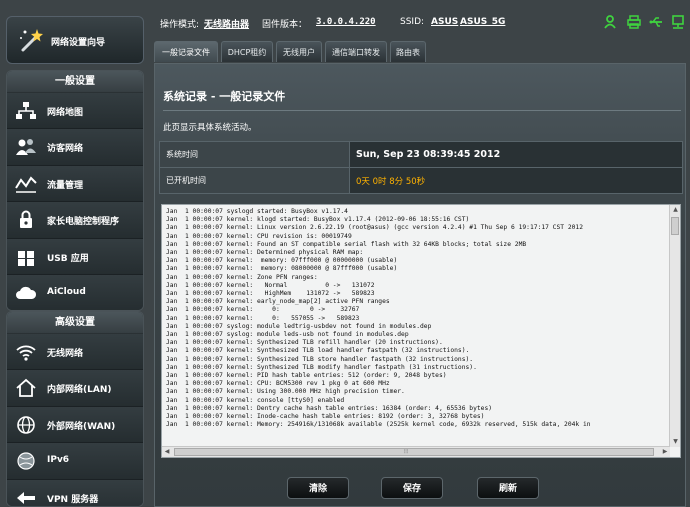 The image size is (690, 507). Describe the element at coordinates (242, 277) in the screenshot. I see `log-line: Jan 1 00:00:07 kernel: Zone PFN ranges:` at that location.